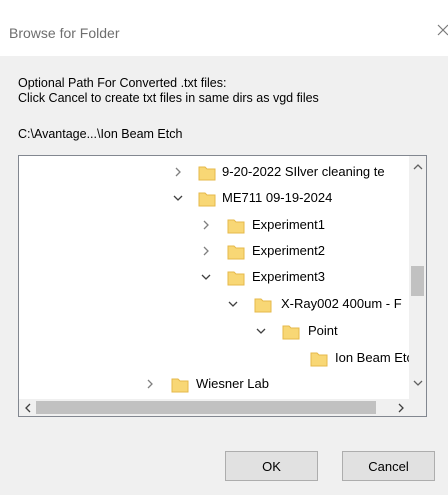 The image size is (448, 495). Describe the element at coordinates (224, 28) in the screenshot. I see `title-bar: Browse for Folder` at that location.